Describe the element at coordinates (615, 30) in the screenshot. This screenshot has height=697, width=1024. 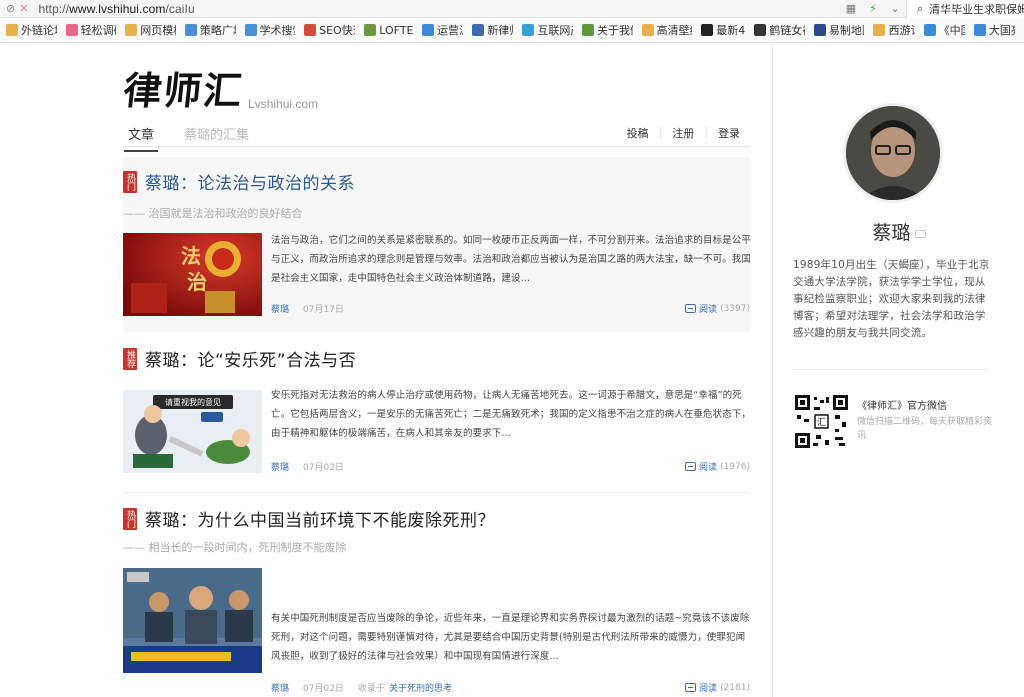
I see `bookmark-label: 关于我们` at that location.